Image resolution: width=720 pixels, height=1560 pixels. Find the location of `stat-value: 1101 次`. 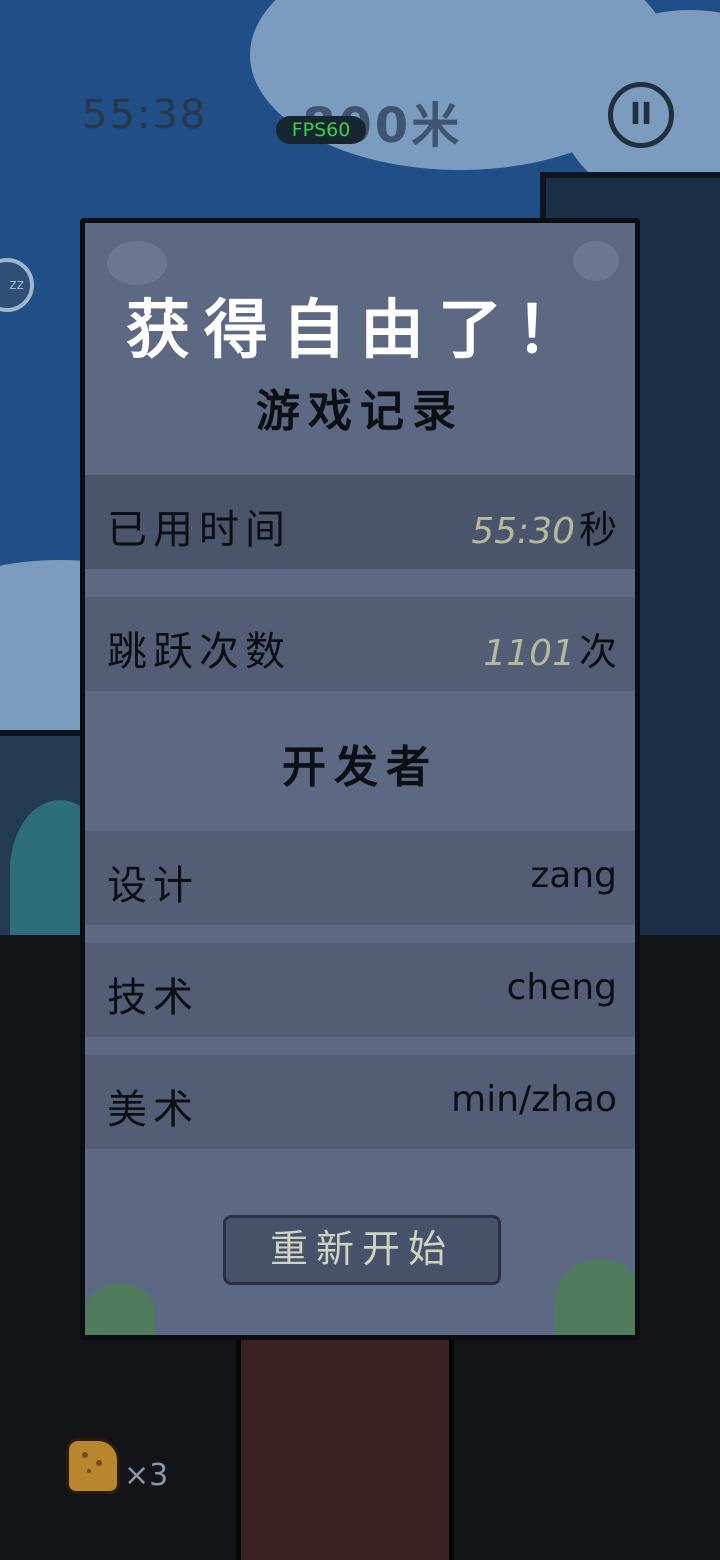

stat-value: 1101 次 is located at coordinates (550, 648).